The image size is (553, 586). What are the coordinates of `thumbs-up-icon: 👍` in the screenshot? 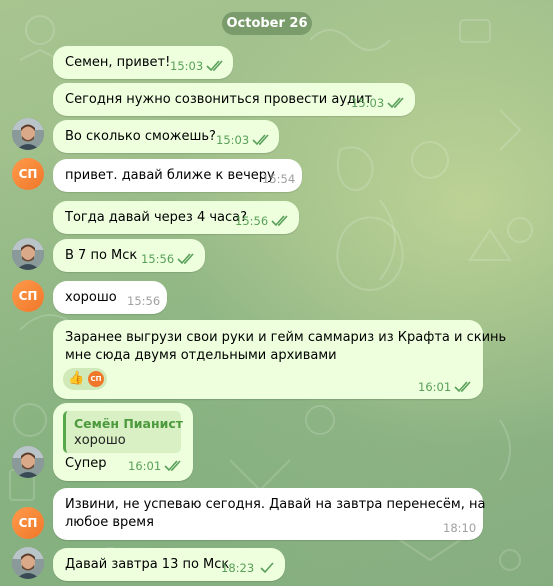 It's located at (76, 378).